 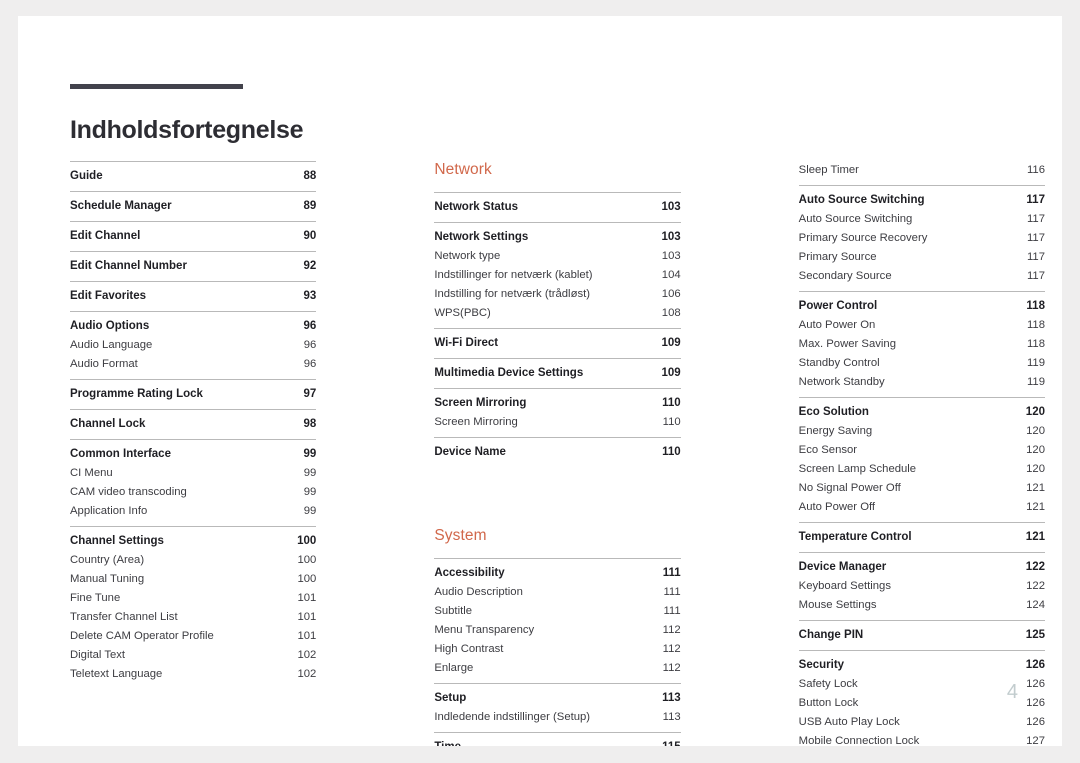 What do you see at coordinates (193, 579) in the screenshot?
I see `toc-entry: Manual Tuning 100` at bounding box center [193, 579].